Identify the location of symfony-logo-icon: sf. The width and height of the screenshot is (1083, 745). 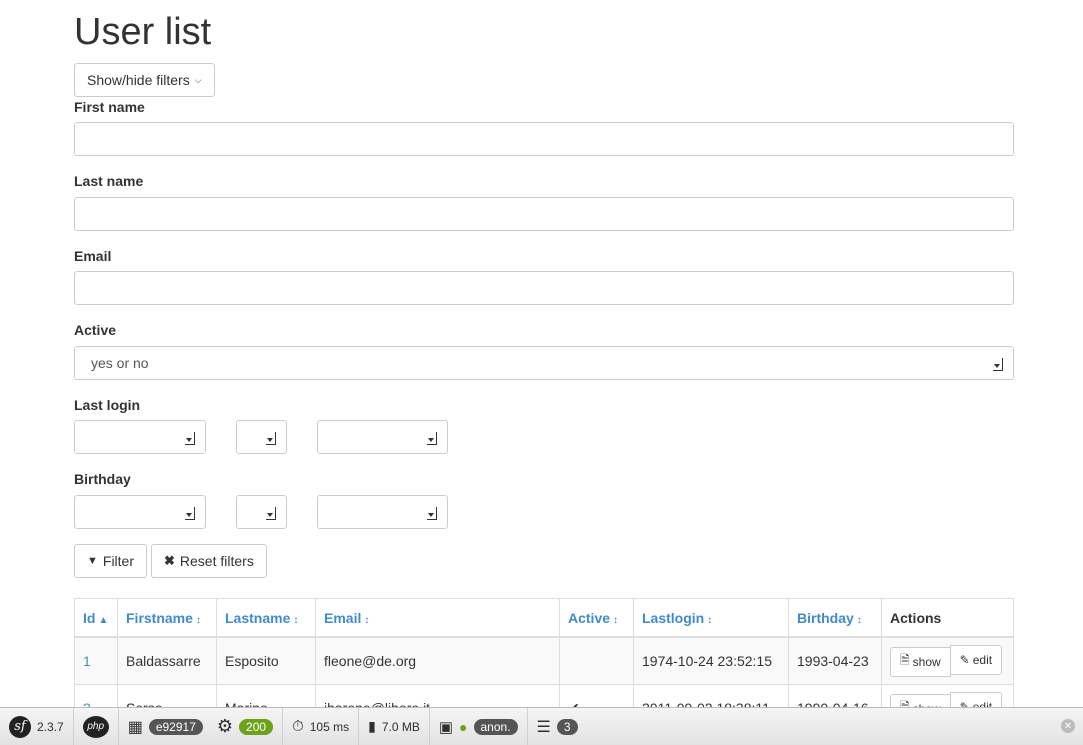
(20, 726).